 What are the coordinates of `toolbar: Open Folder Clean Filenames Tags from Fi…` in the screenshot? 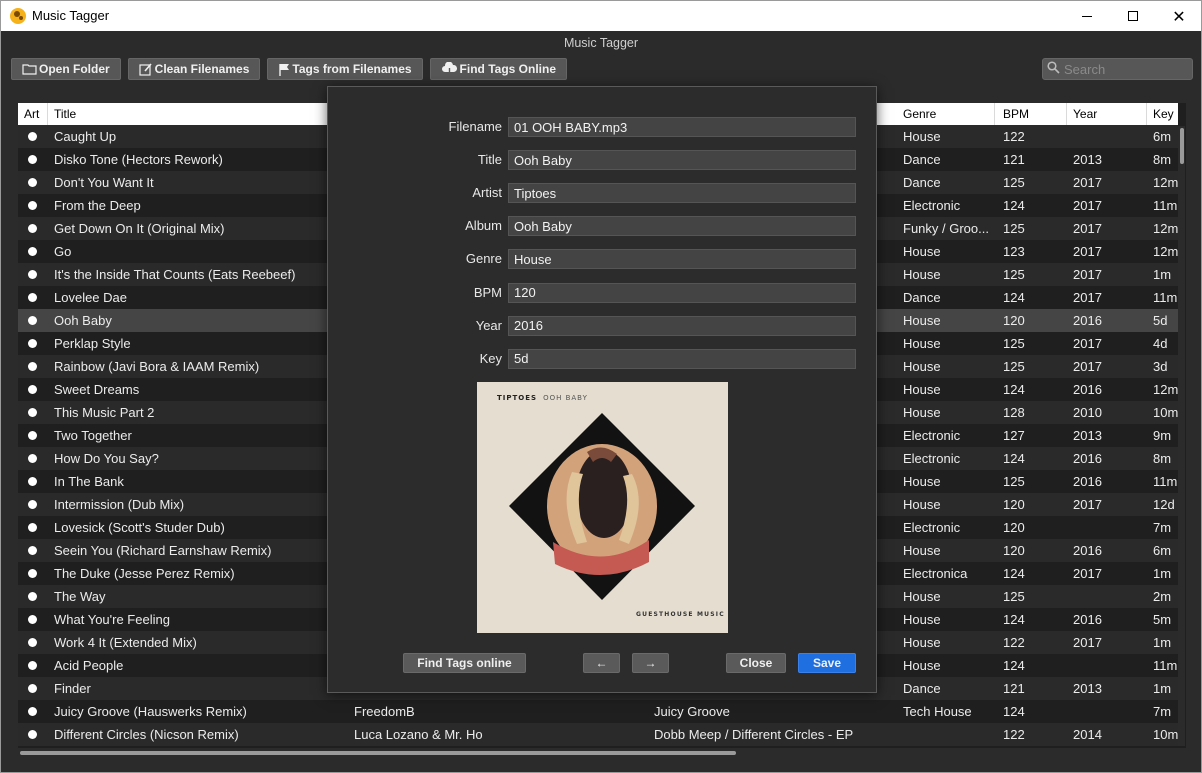 It's located at (289, 69).